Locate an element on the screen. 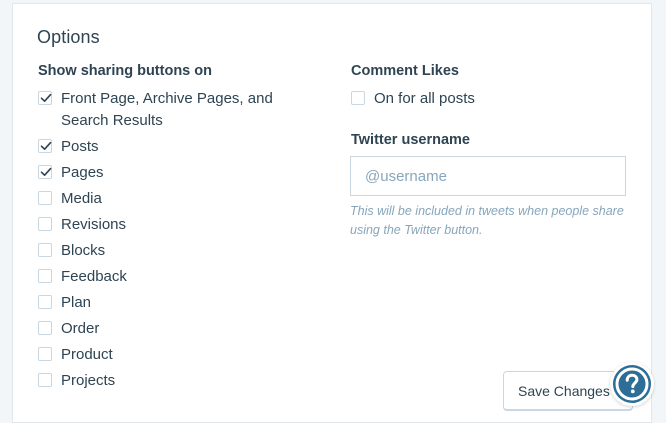  checkbox-label: On for all posts is located at coordinates (424, 98).